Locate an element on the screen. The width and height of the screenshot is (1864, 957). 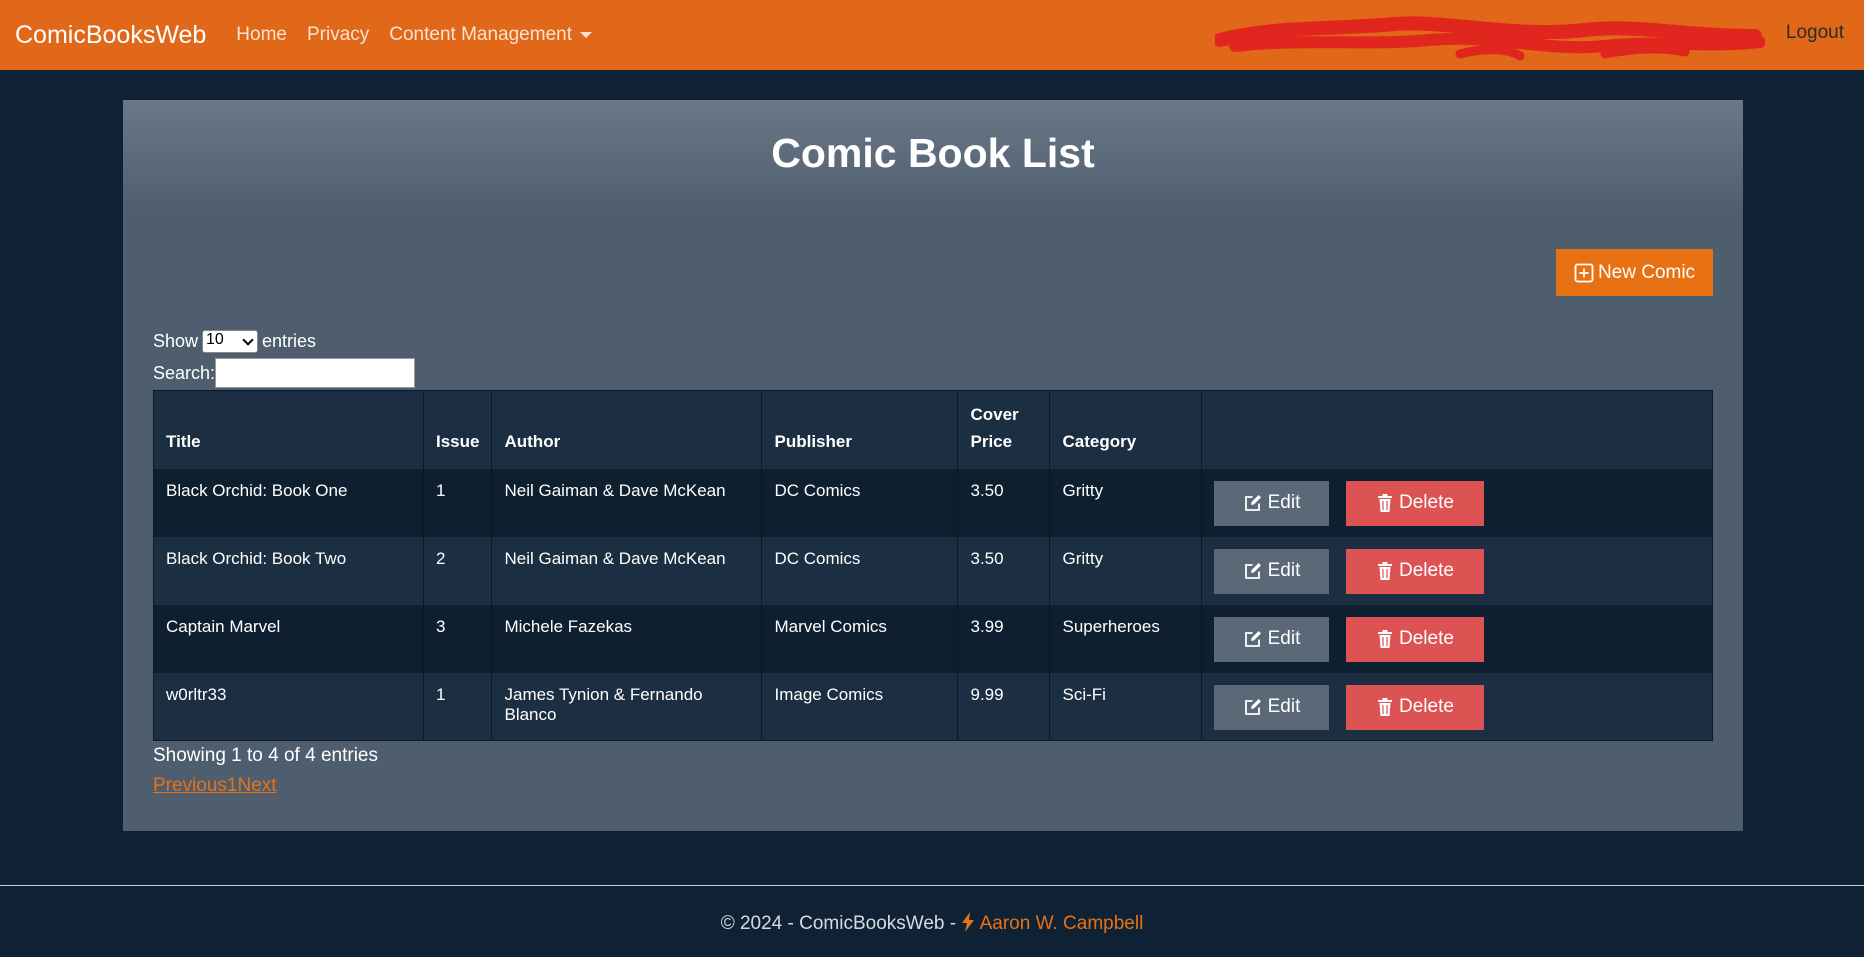
plus-square-icon is located at coordinates (1584, 272).